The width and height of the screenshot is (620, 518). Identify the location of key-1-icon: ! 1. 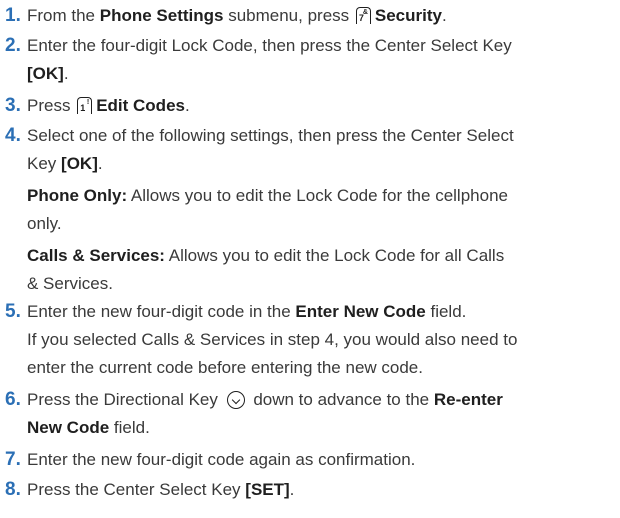
(85, 105).